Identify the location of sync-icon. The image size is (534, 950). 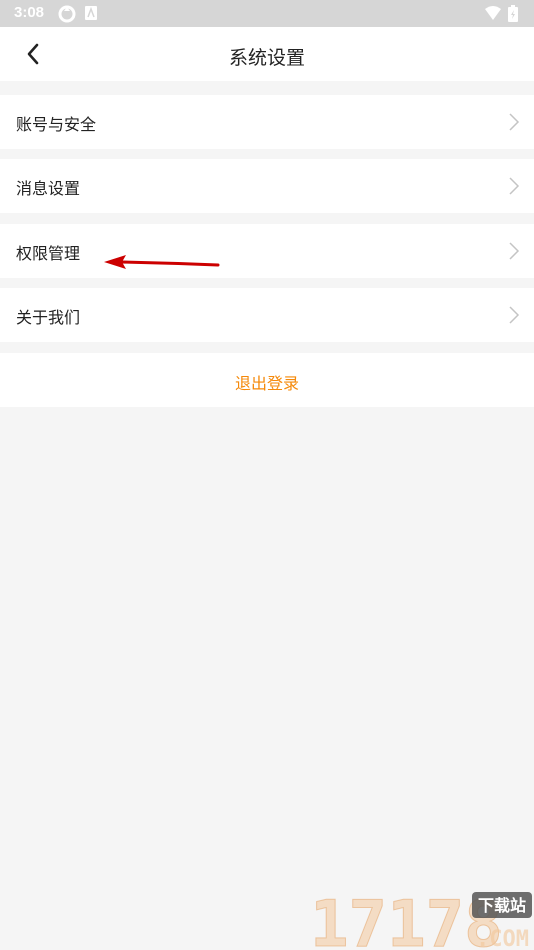
(67, 14).